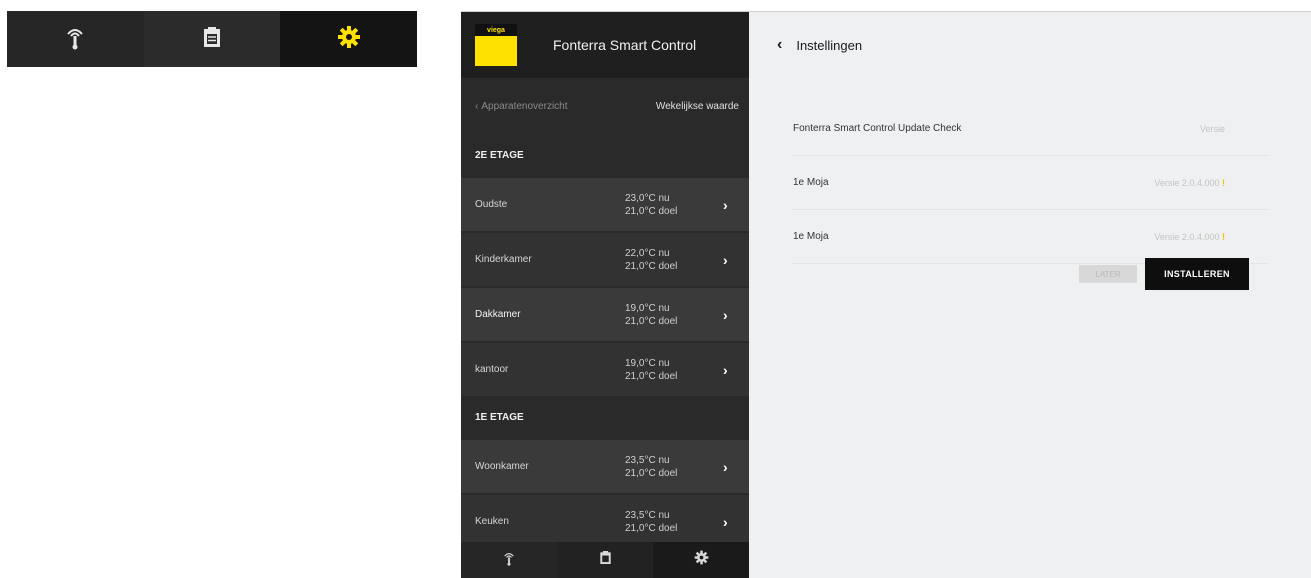 This screenshot has width=1311, height=578. Describe the element at coordinates (498, 314) in the screenshot. I see `room-name: Dakkamer` at that location.